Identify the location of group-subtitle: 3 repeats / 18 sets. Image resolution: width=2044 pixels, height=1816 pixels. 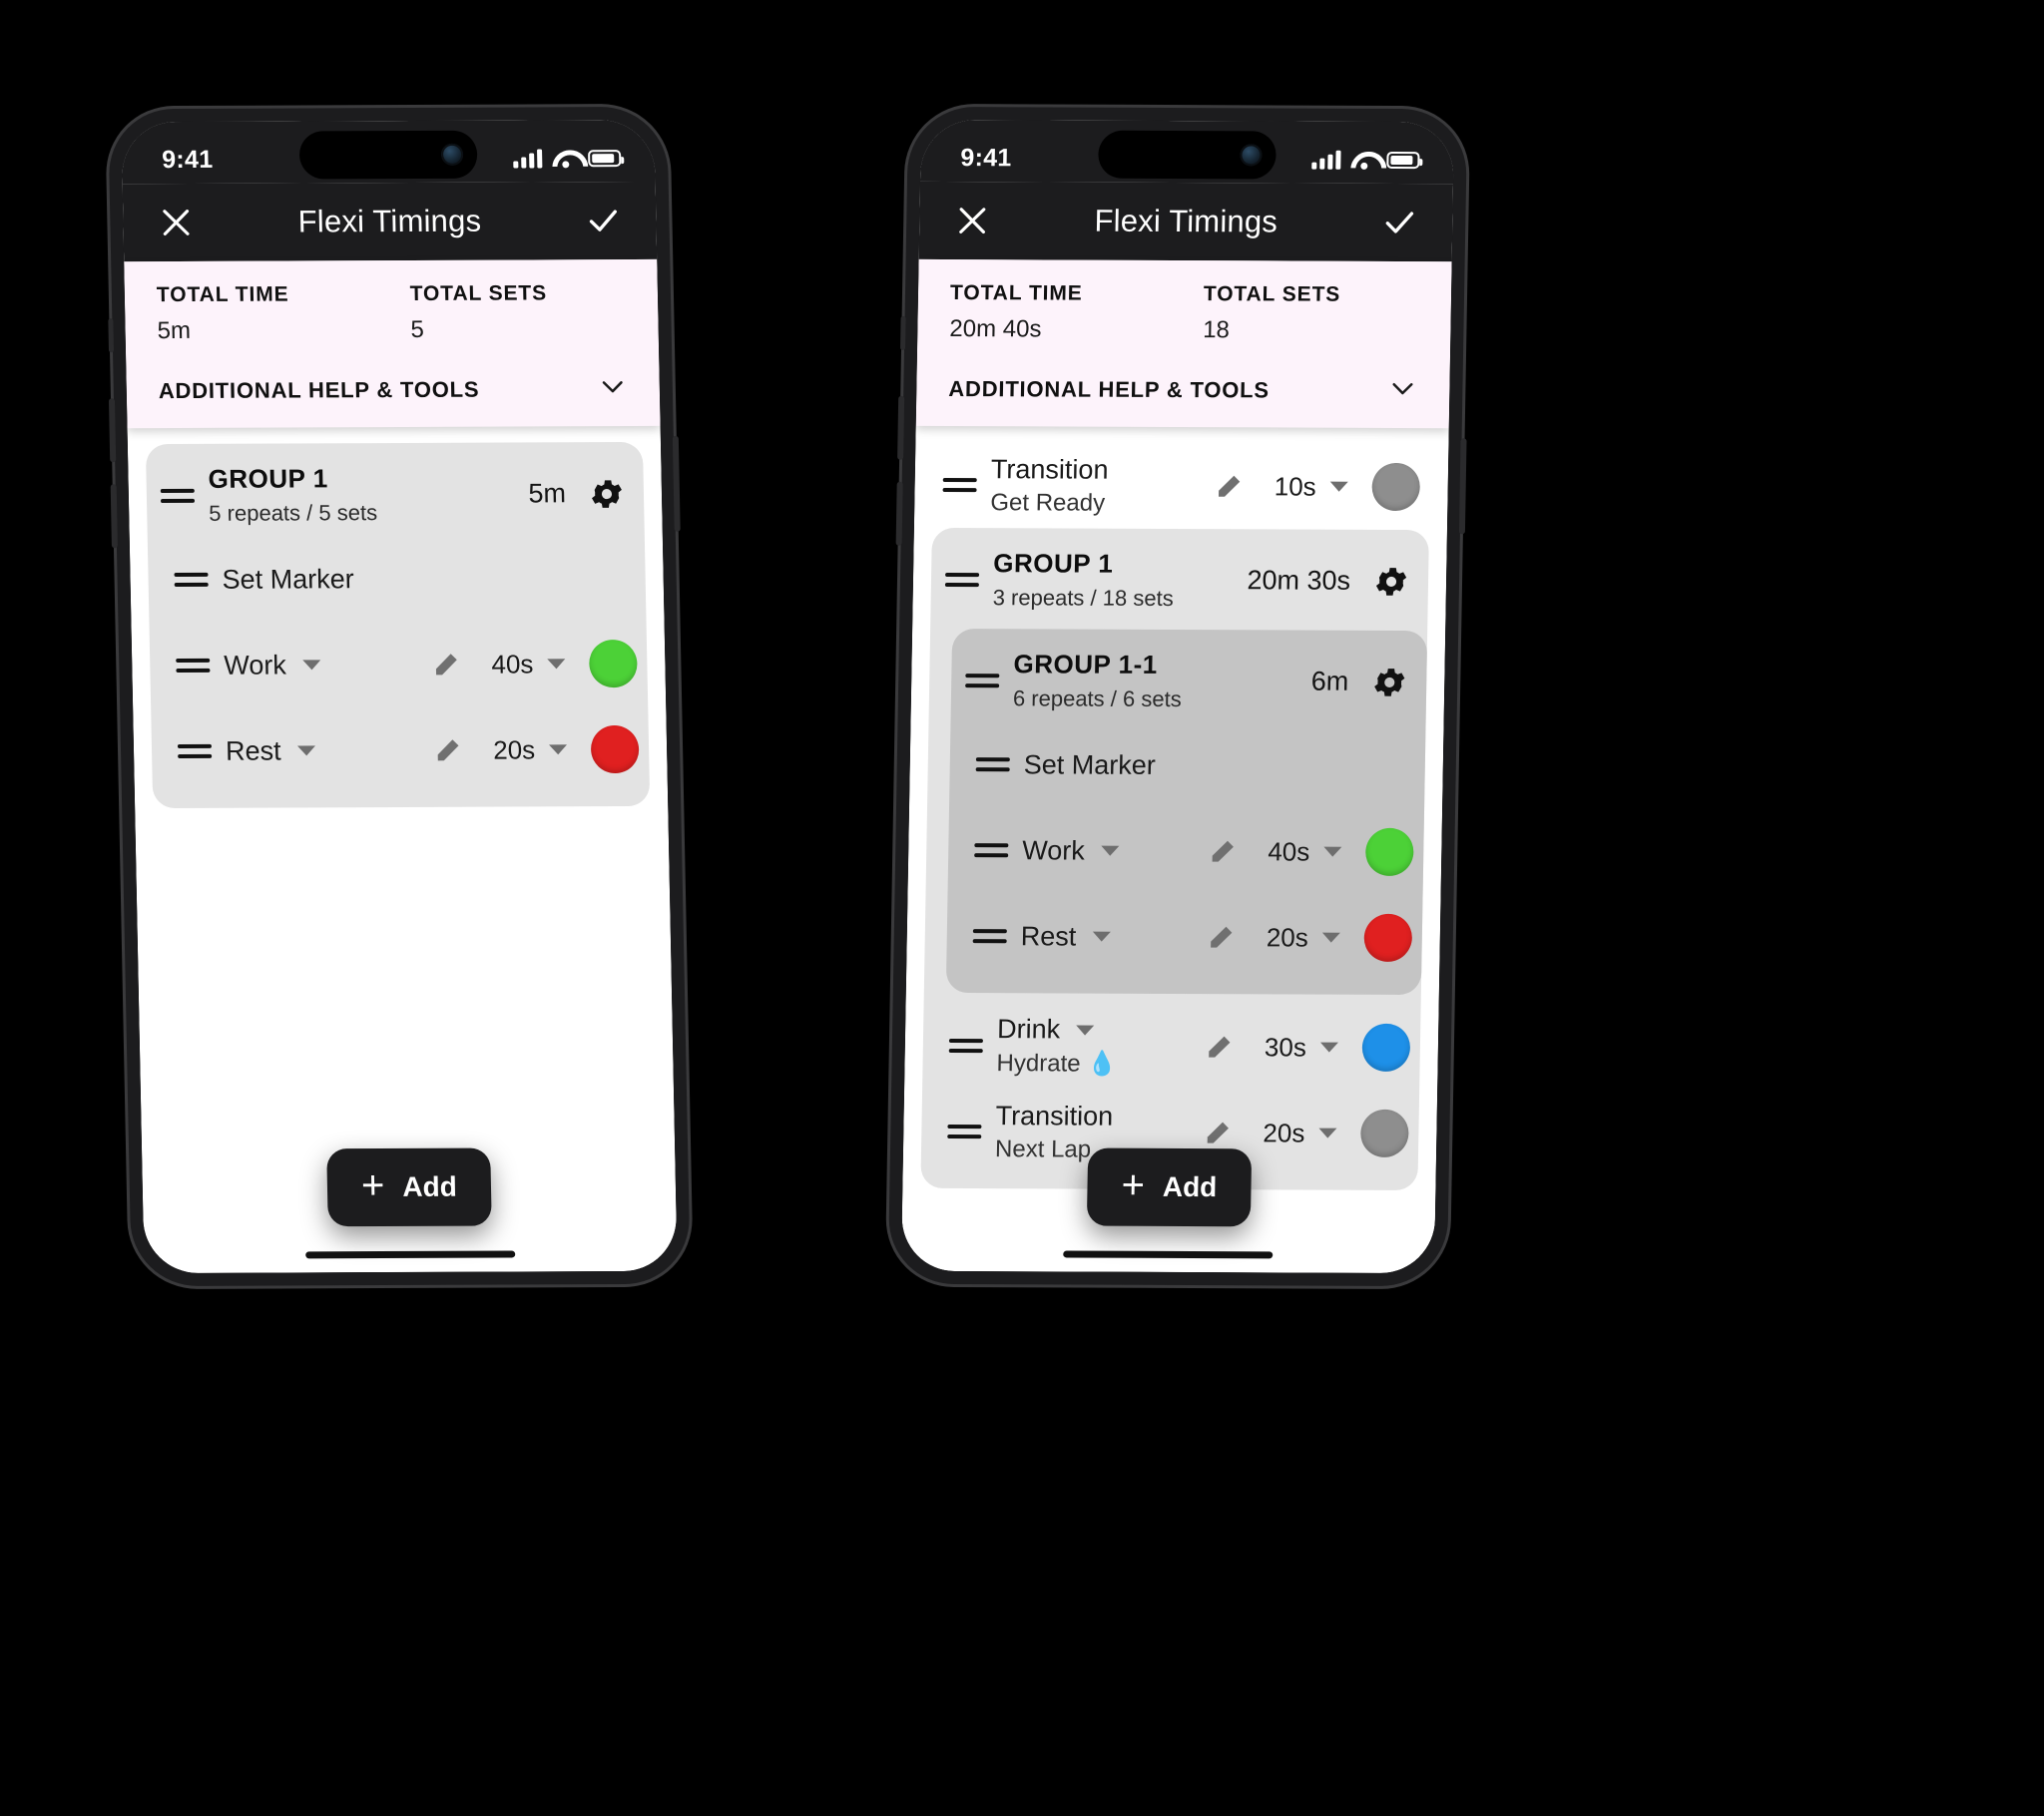
(1083, 598).